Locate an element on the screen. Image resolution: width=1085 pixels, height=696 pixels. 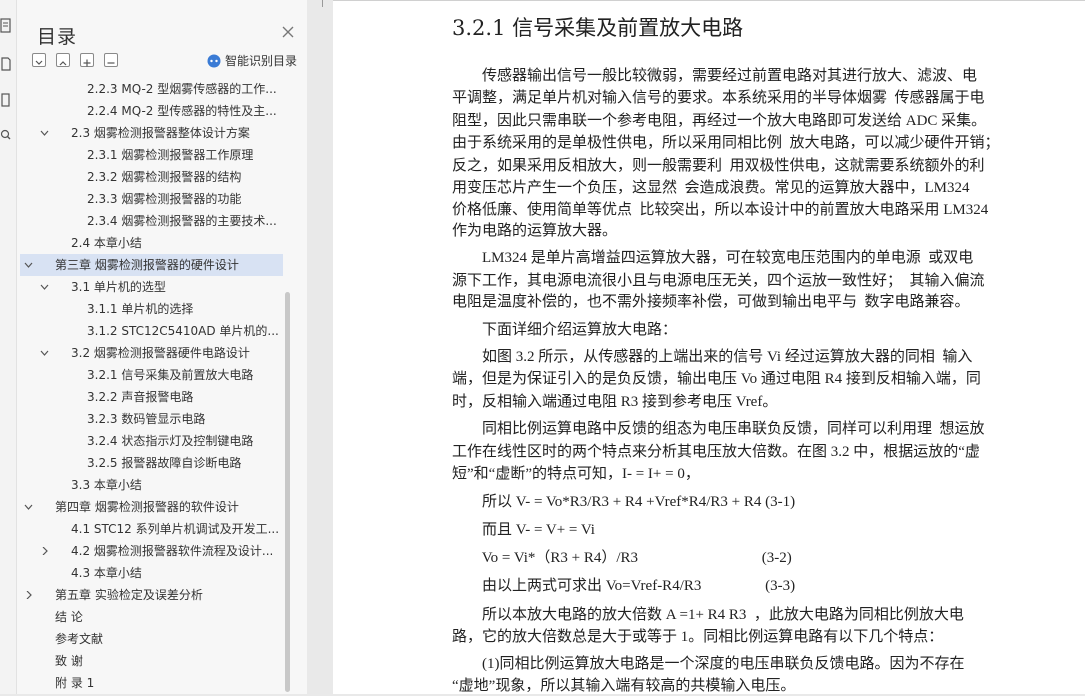
remove-heading-icon is located at coordinates (111, 60).